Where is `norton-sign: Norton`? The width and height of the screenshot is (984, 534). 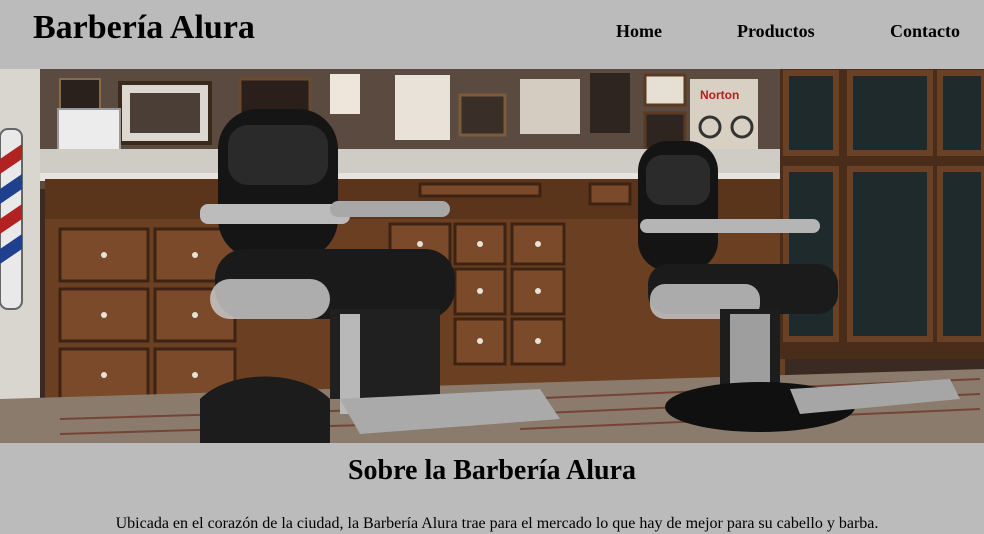 norton-sign: Norton is located at coordinates (719, 95).